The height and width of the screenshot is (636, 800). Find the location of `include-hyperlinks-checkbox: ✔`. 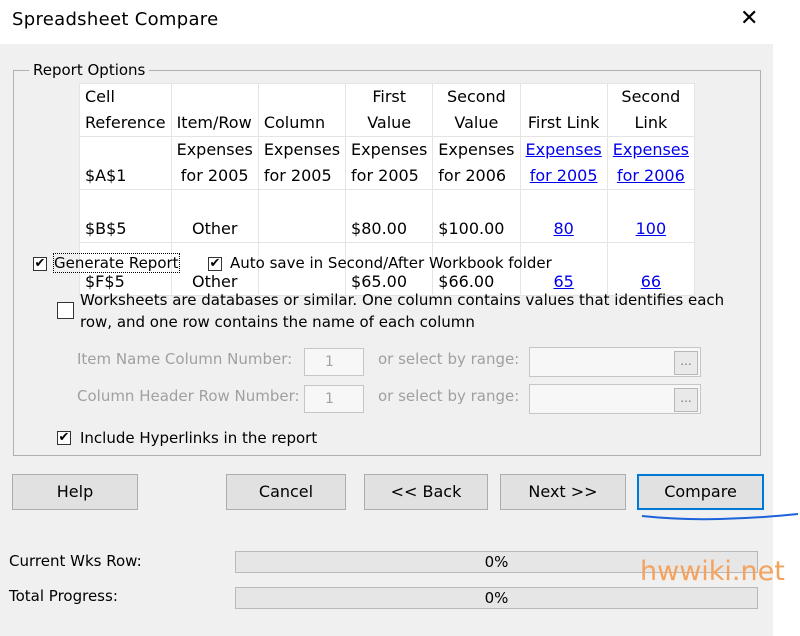

include-hyperlinks-checkbox: ✔ is located at coordinates (64, 438).